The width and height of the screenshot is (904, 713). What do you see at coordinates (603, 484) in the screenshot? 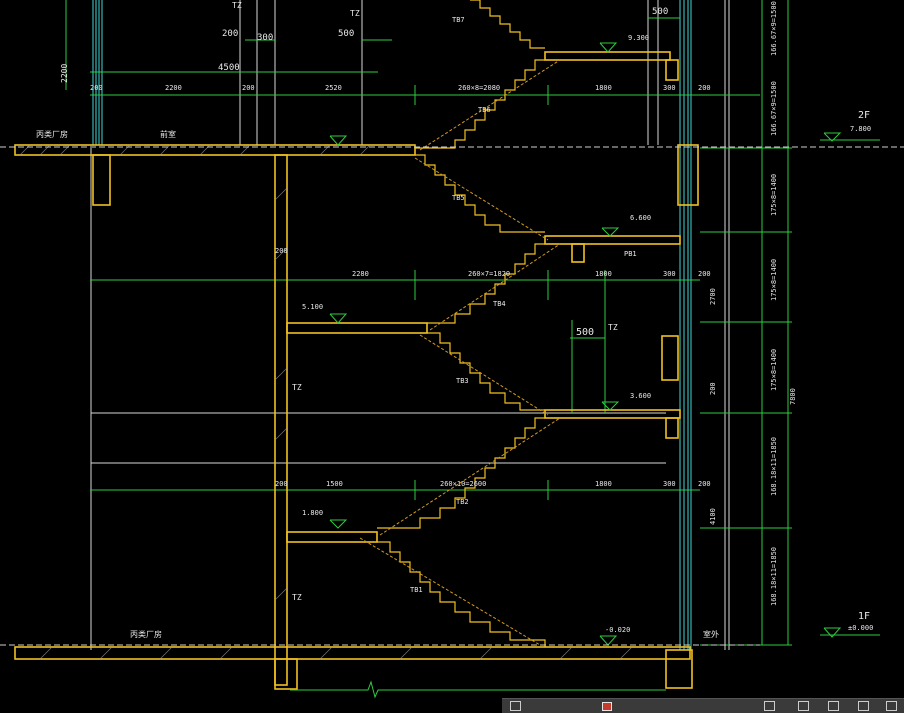
I see `row-c-3: 1800` at bounding box center [603, 484].